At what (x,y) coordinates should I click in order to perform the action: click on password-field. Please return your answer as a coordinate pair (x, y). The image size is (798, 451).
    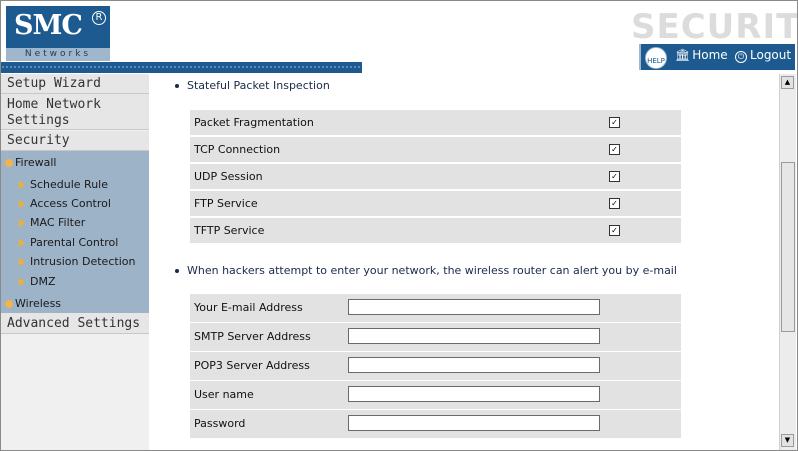
    Looking at the image, I should click on (474, 423).